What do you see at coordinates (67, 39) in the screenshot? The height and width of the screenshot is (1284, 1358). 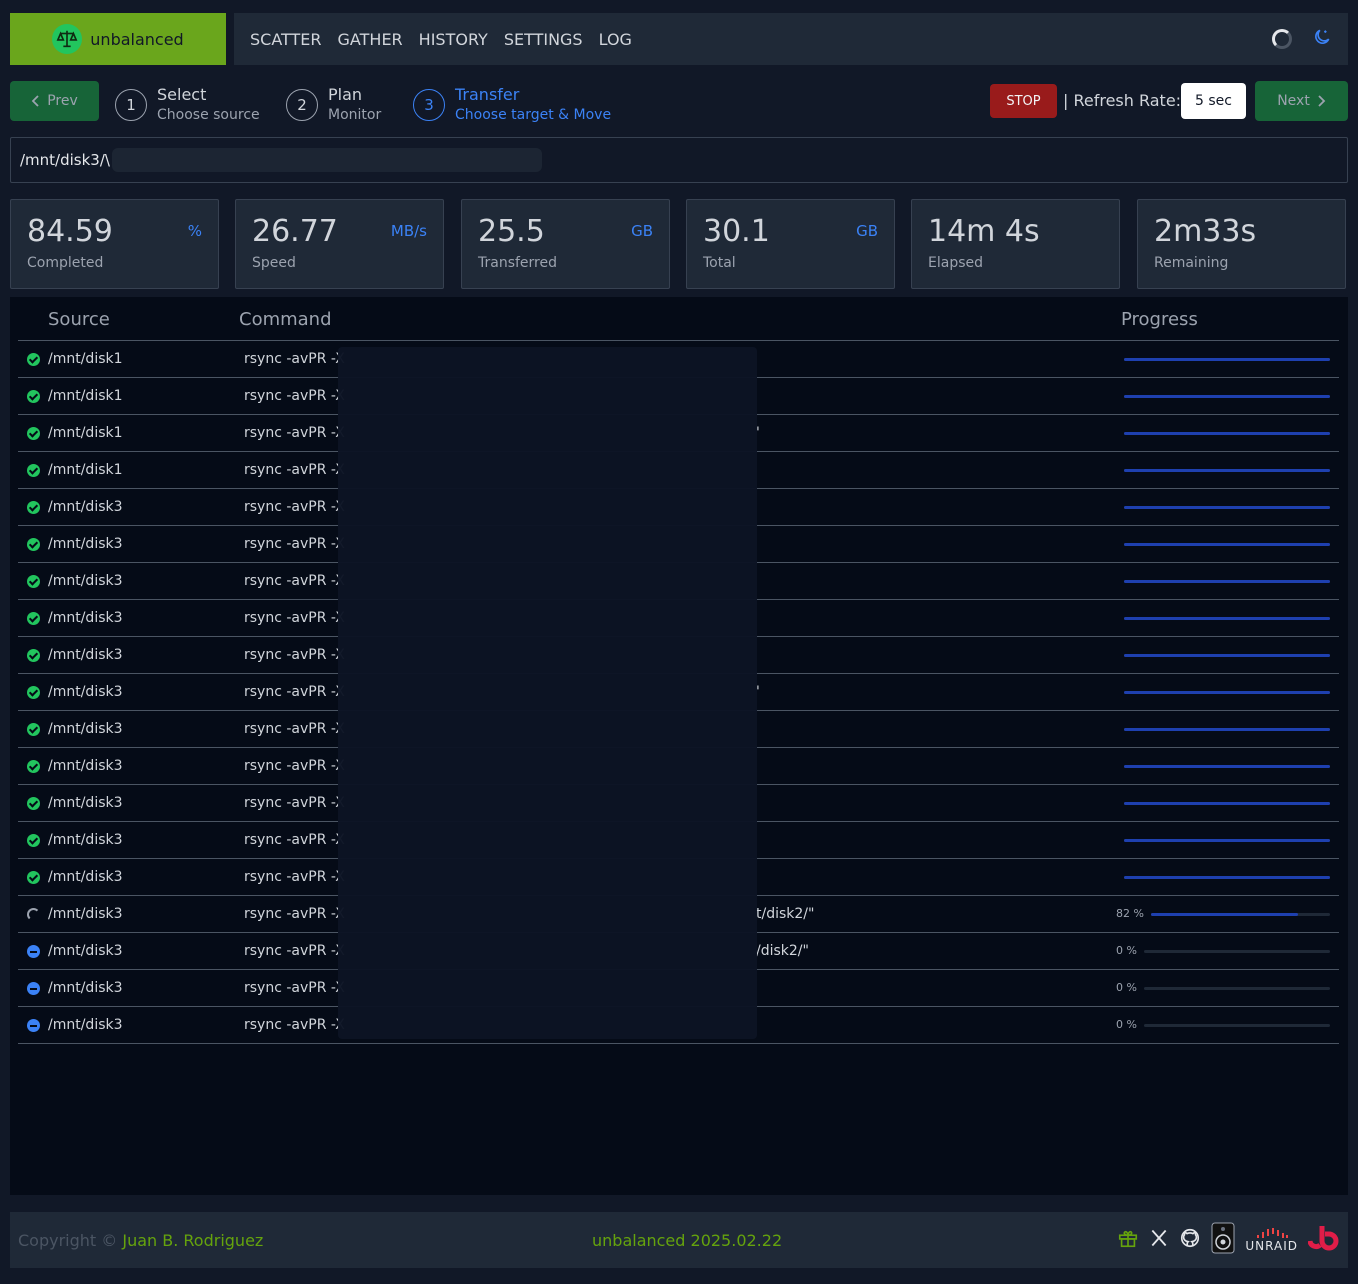 I see `scale-icon` at bounding box center [67, 39].